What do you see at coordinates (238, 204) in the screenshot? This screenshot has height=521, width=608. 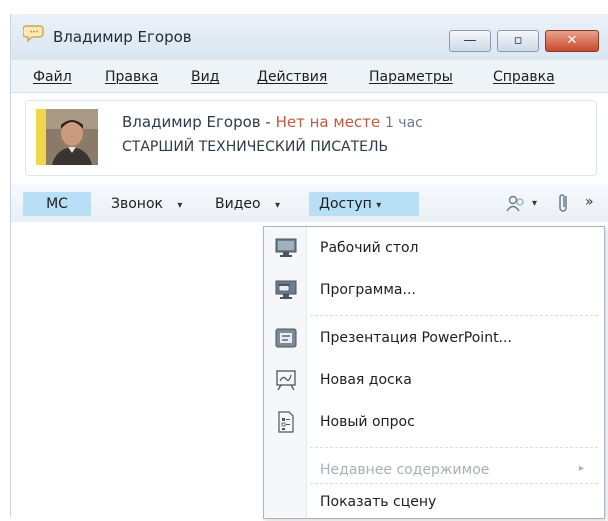 I see `video-label: Видео` at bounding box center [238, 204].